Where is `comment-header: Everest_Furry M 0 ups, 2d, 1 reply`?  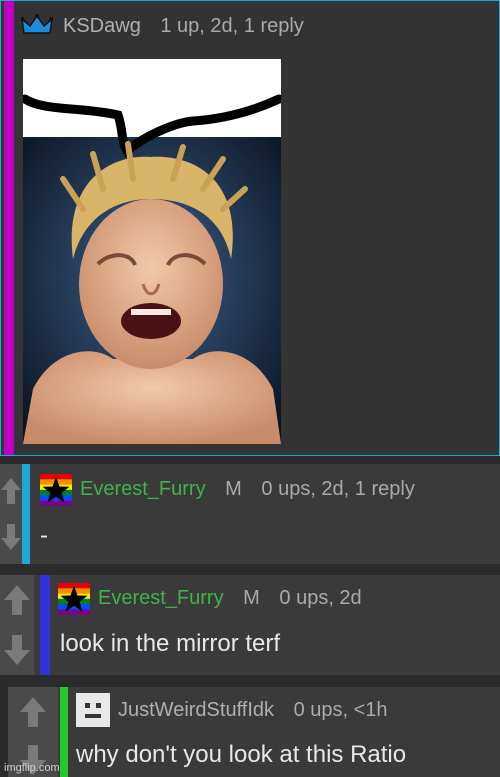
comment-header: Everest_Furry M 0 ups, 2d, 1 reply is located at coordinates (247, 489).